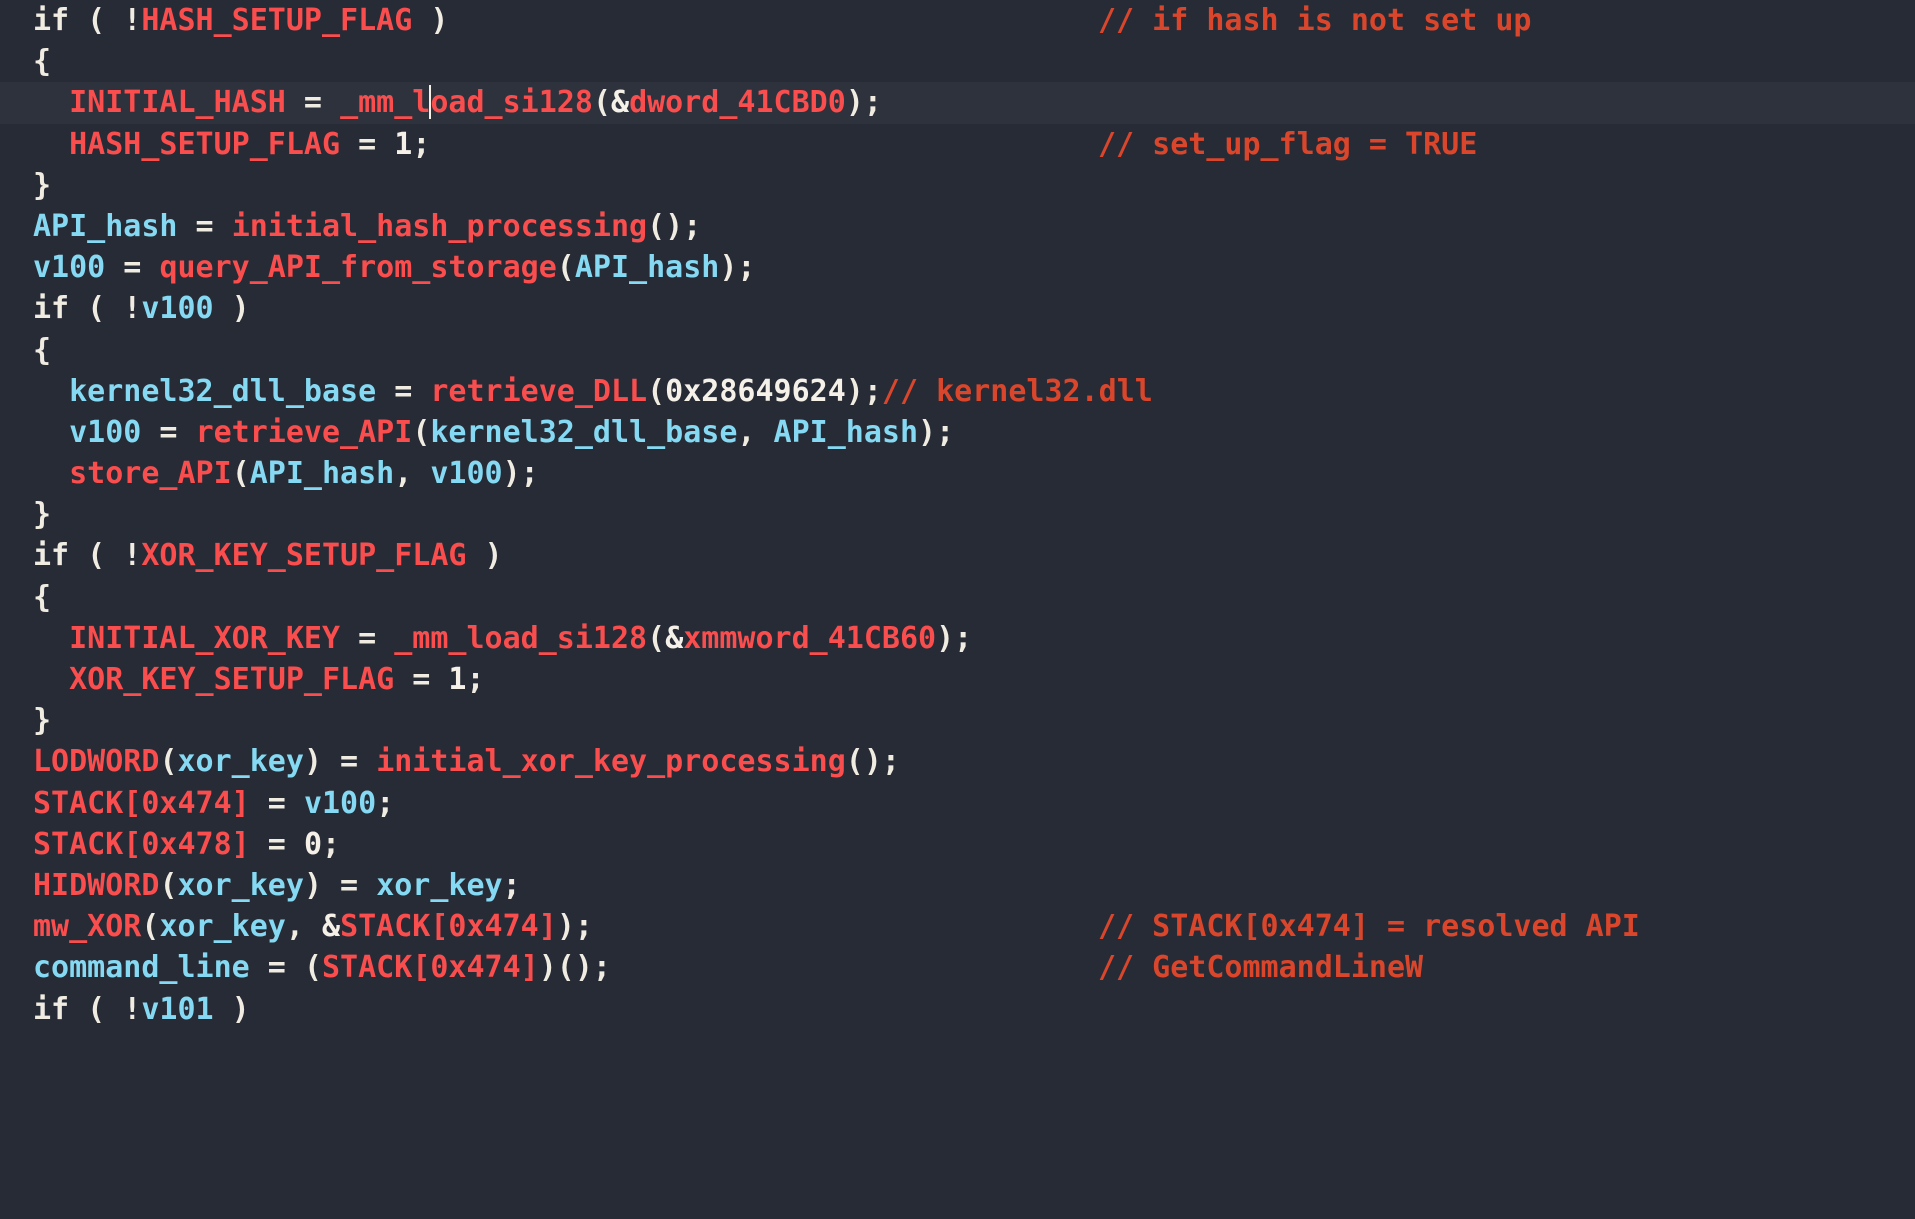 Image resolution: width=1915 pixels, height=1219 pixels. Describe the element at coordinates (96, 885) in the screenshot. I see `code-token: HIDWORD` at that location.